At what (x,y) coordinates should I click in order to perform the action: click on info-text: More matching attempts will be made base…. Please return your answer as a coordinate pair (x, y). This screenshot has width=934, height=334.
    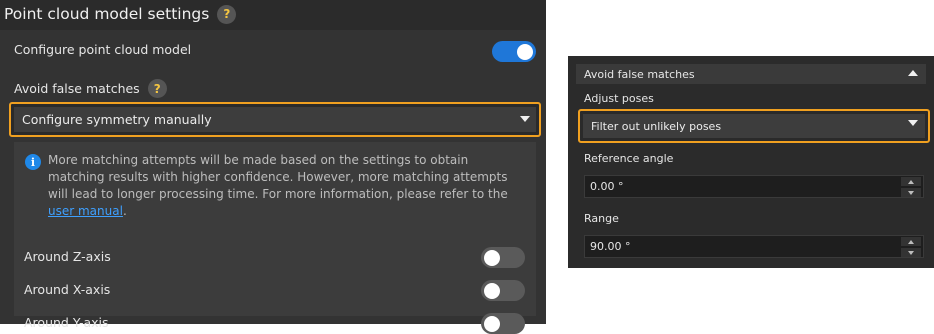
    Looking at the image, I should click on (288, 186).